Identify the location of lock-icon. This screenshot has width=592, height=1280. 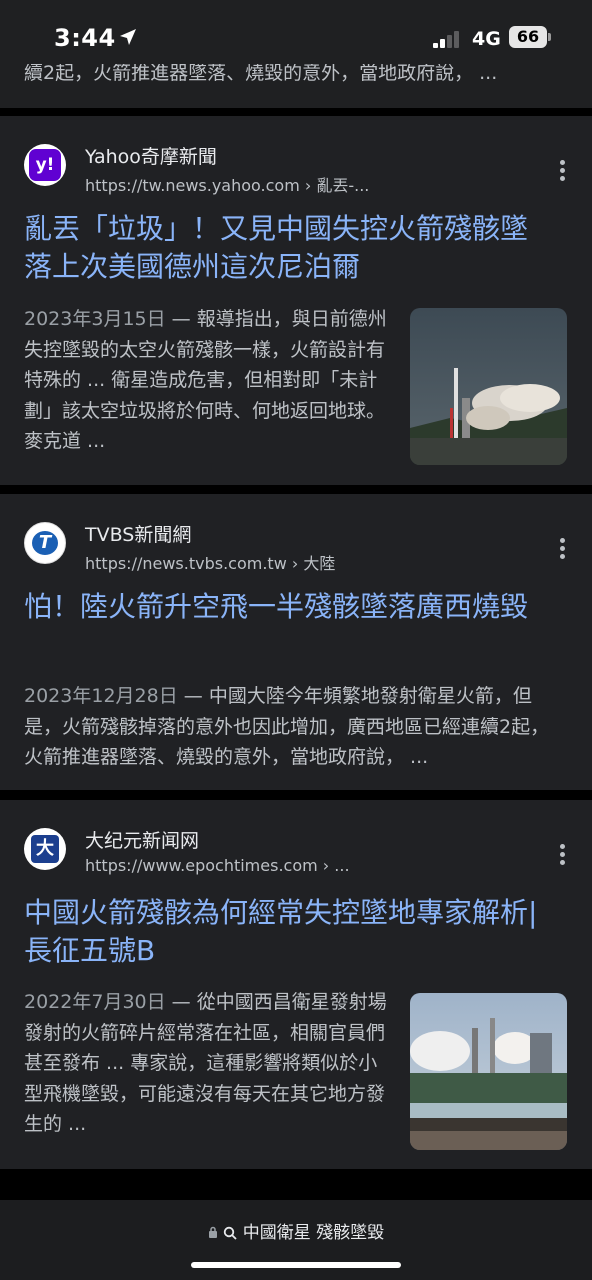
(212, 1232).